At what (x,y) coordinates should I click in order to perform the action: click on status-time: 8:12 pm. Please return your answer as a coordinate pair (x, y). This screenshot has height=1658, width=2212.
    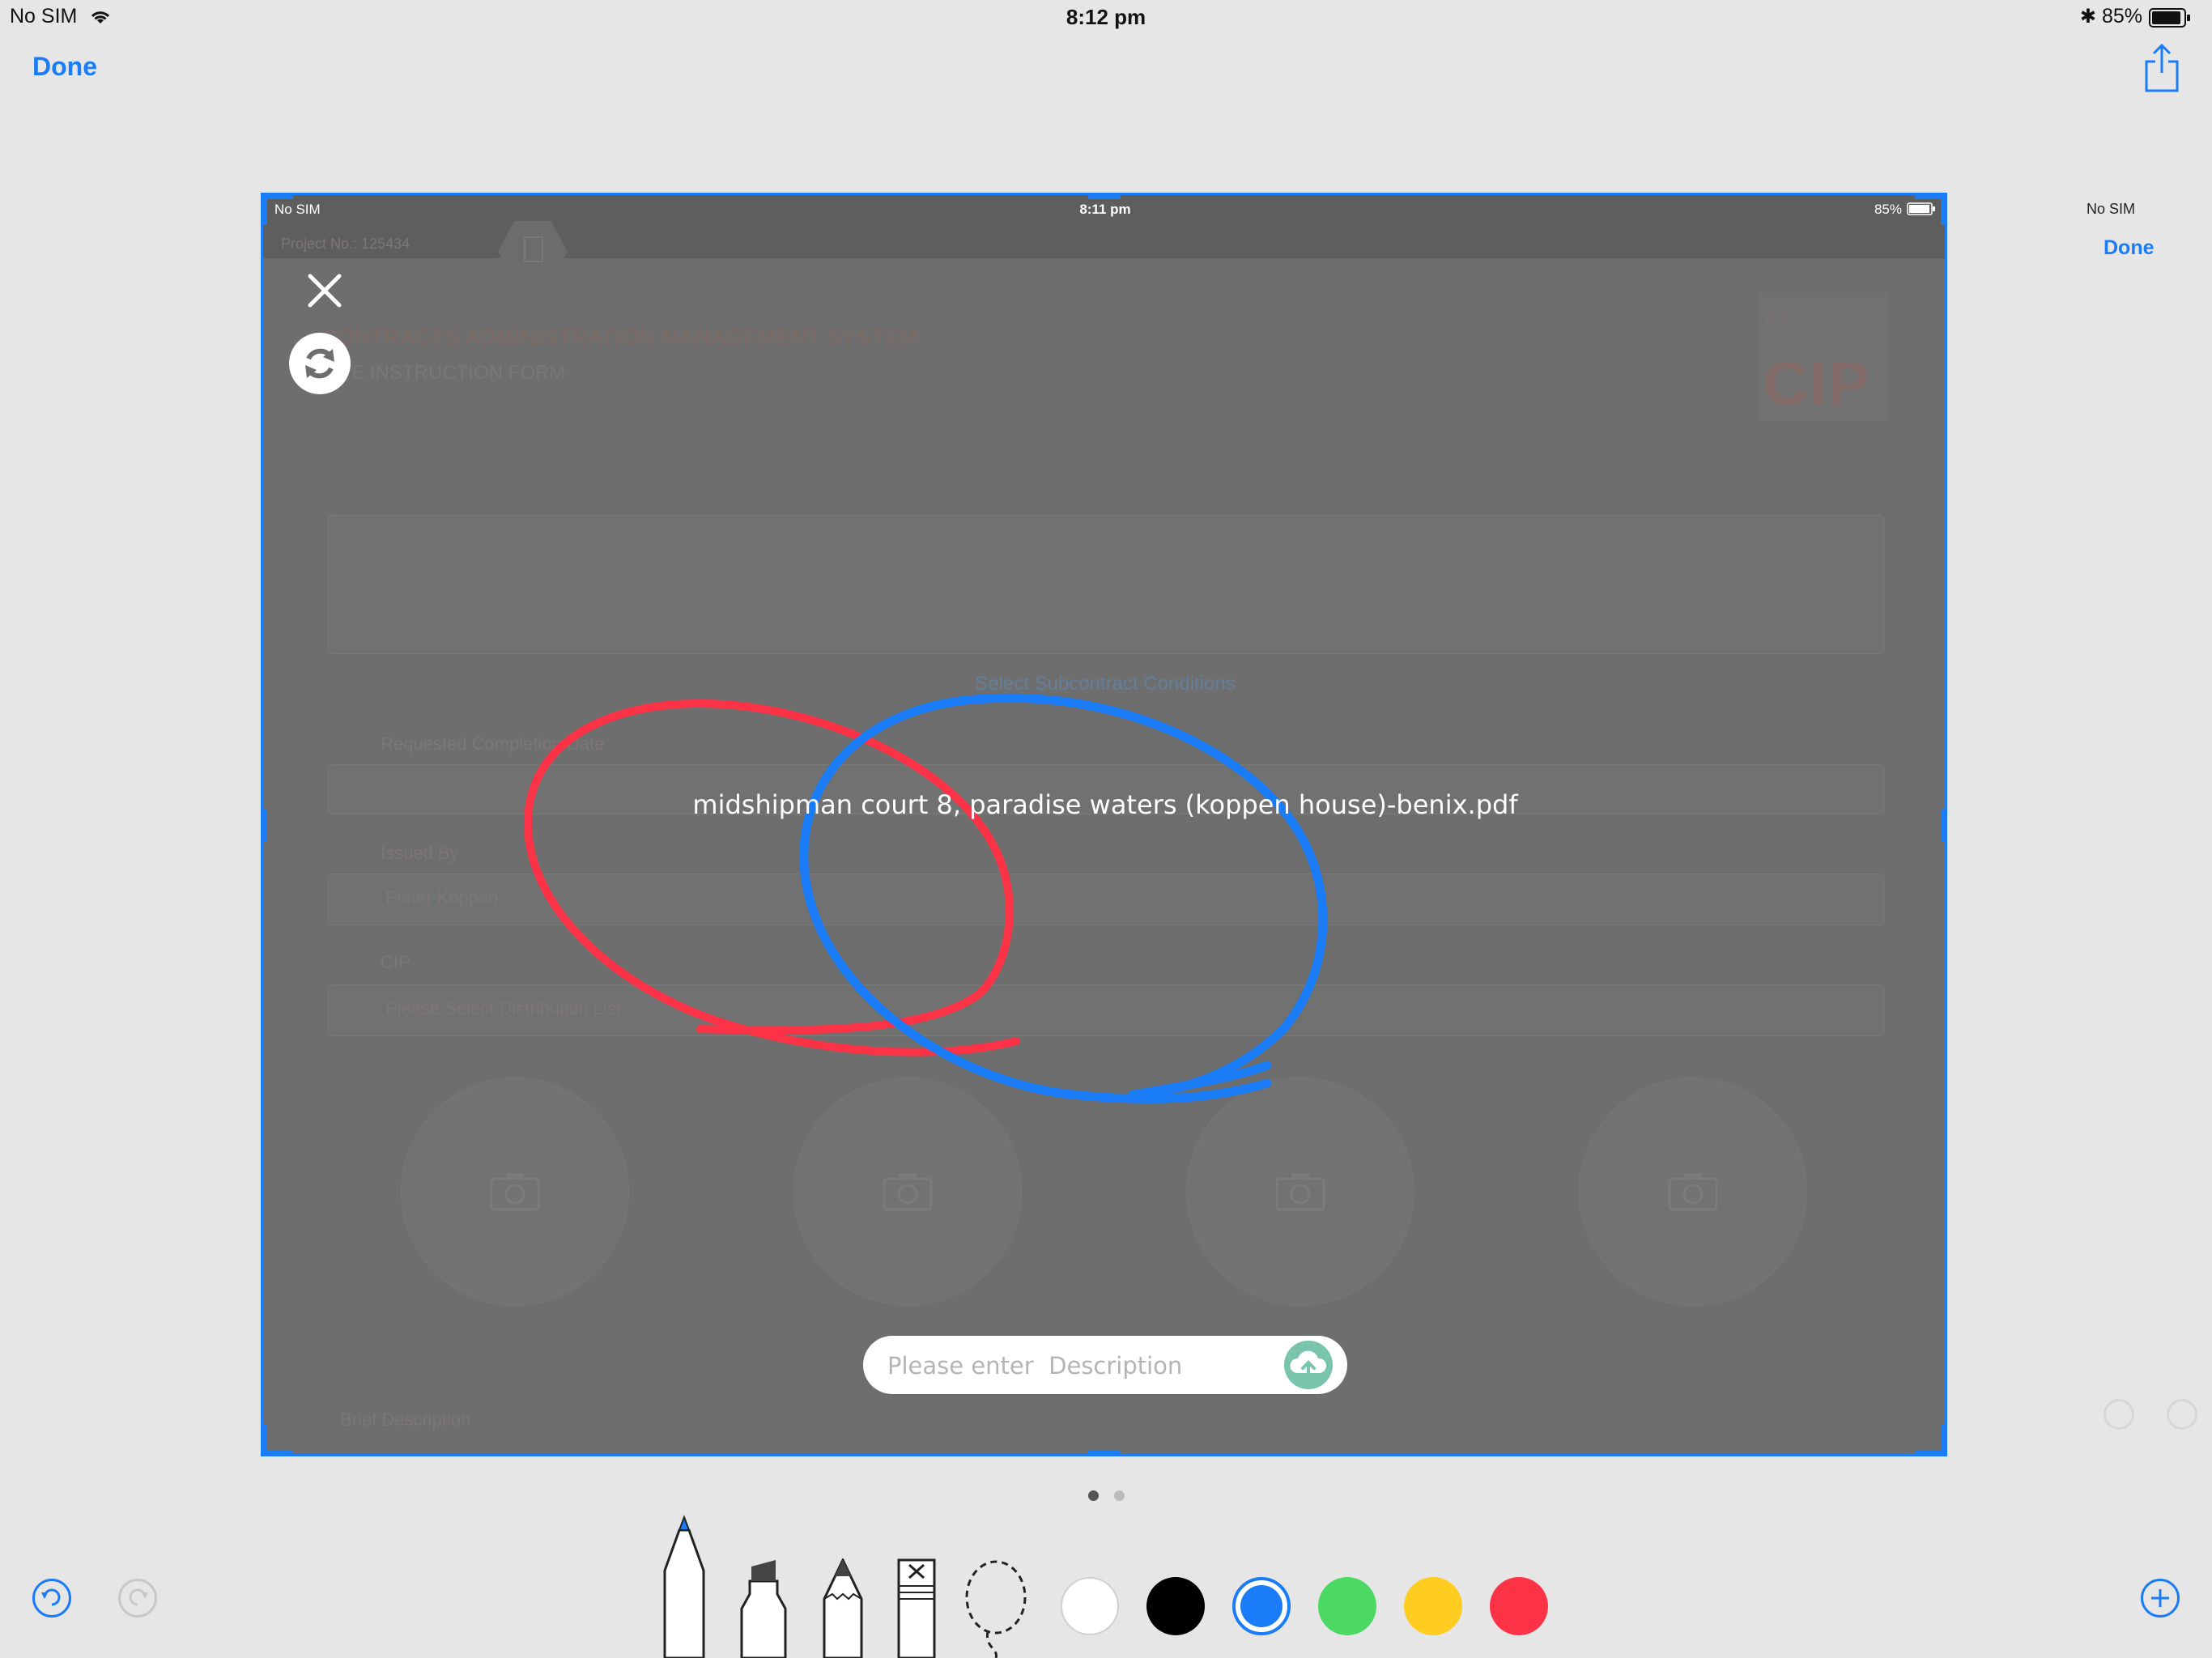
    Looking at the image, I should click on (1106, 17).